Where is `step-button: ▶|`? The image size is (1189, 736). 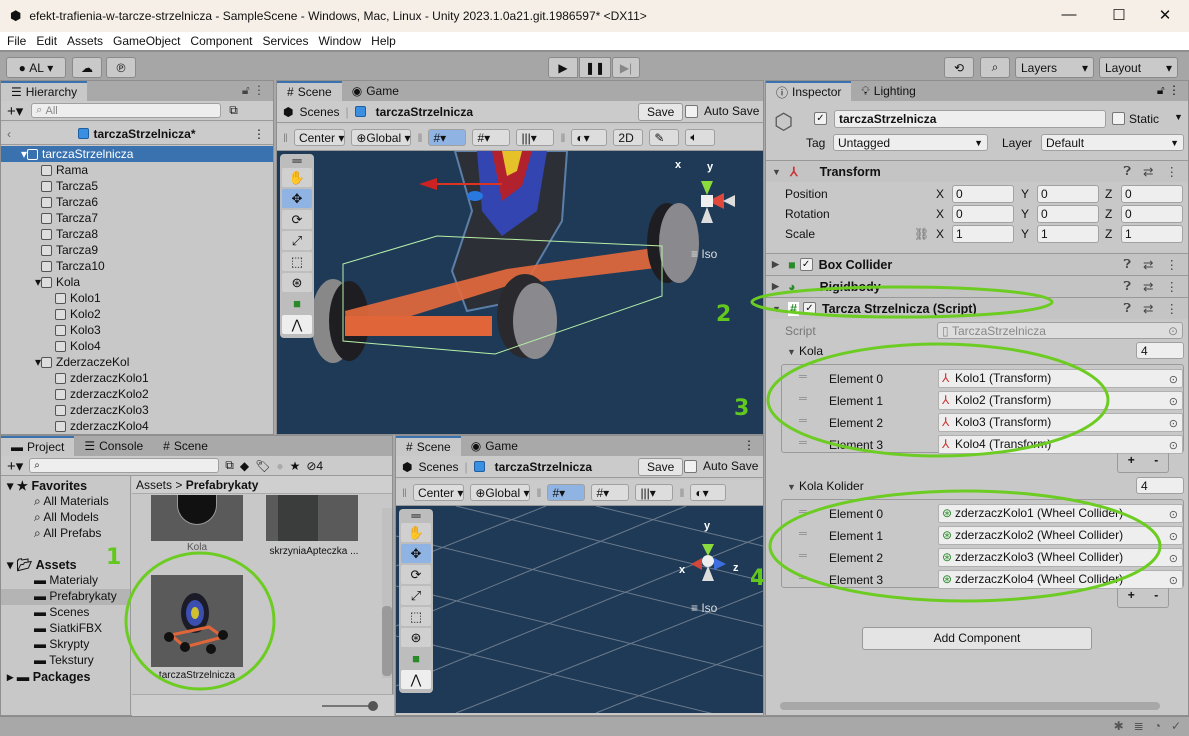
step-button: ▶| is located at coordinates (626, 67).